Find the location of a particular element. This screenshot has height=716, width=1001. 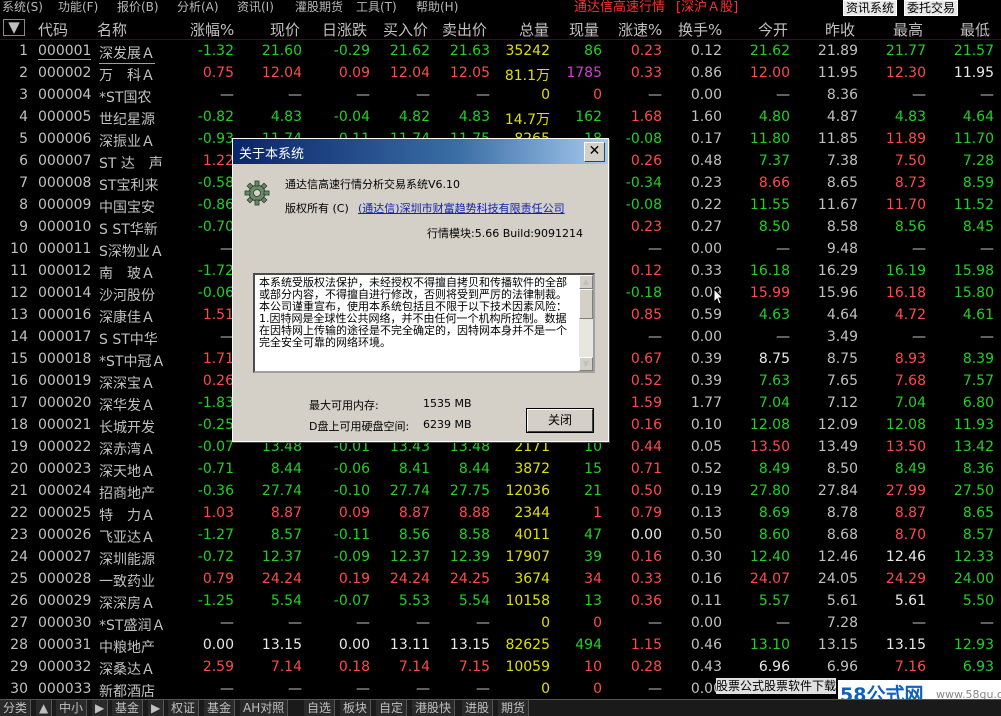

dialog-titlebar: 关于本系统 ✕ is located at coordinates (420, 151).